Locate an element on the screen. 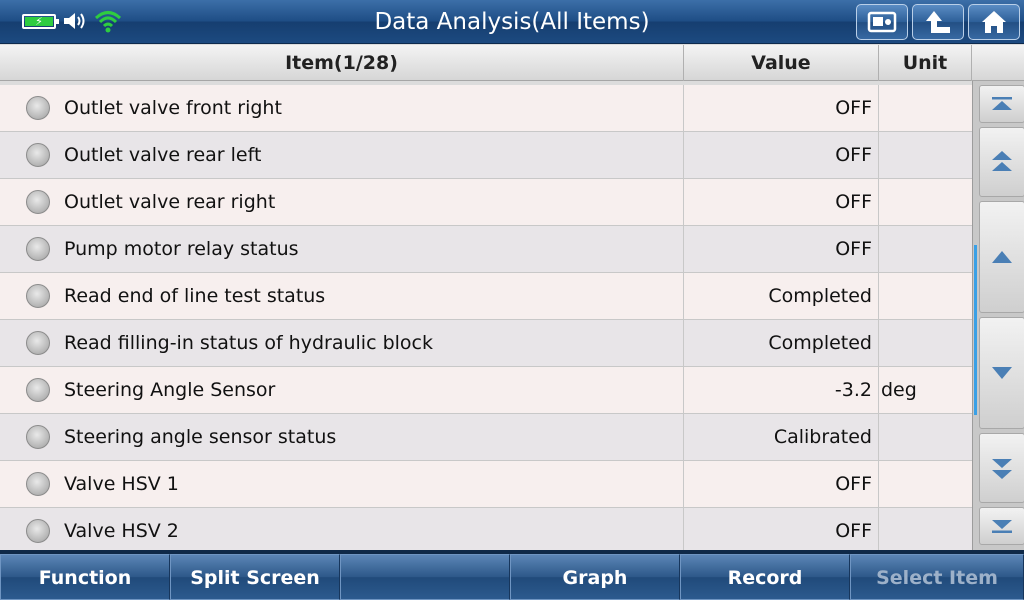  column-header-value: Value is located at coordinates (781, 63).